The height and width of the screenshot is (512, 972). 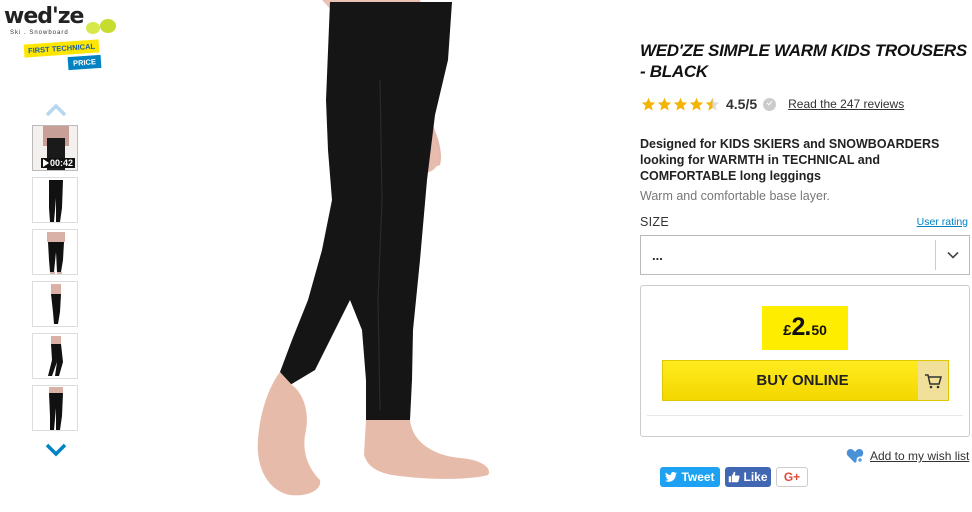 I want to click on star-half-icon, so click(x=712, y=103).